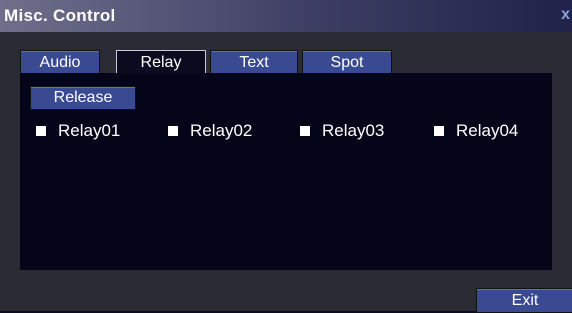 The width and height of the screenshot is (572, 313). I want to click on tab-spot: Spot, so click(347, 62).